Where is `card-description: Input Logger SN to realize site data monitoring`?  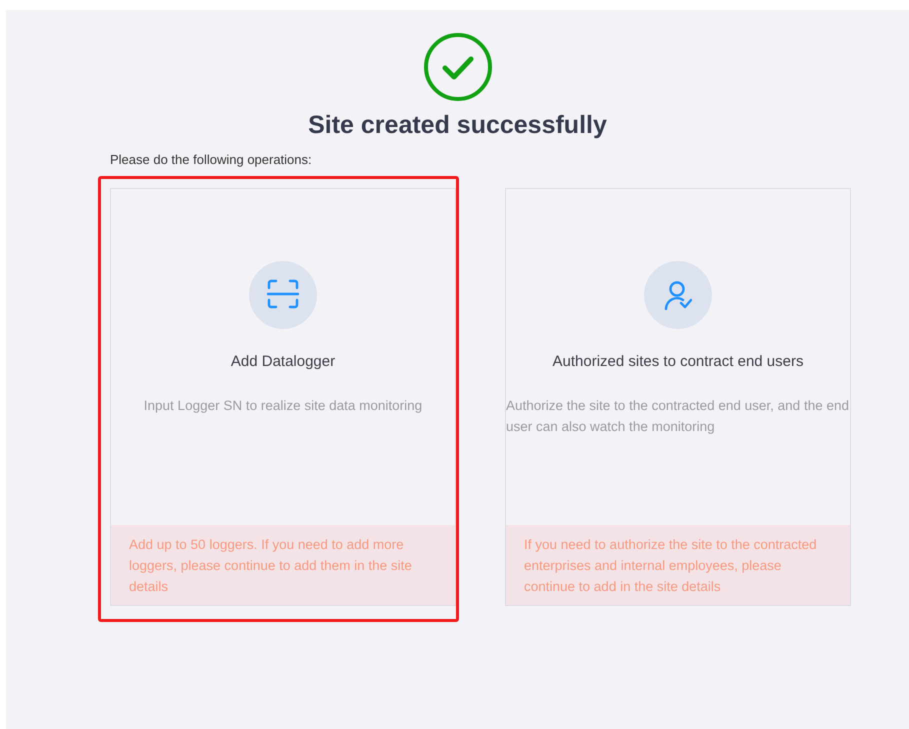 card-description: Input Logger SN to realize site data monitoring is located at coordinates (283, 406).